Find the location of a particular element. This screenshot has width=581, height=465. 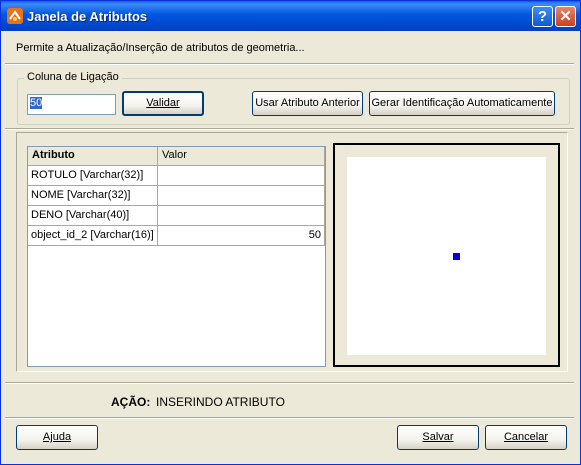

save-button: Salvar is located at coordinates (438, 437).